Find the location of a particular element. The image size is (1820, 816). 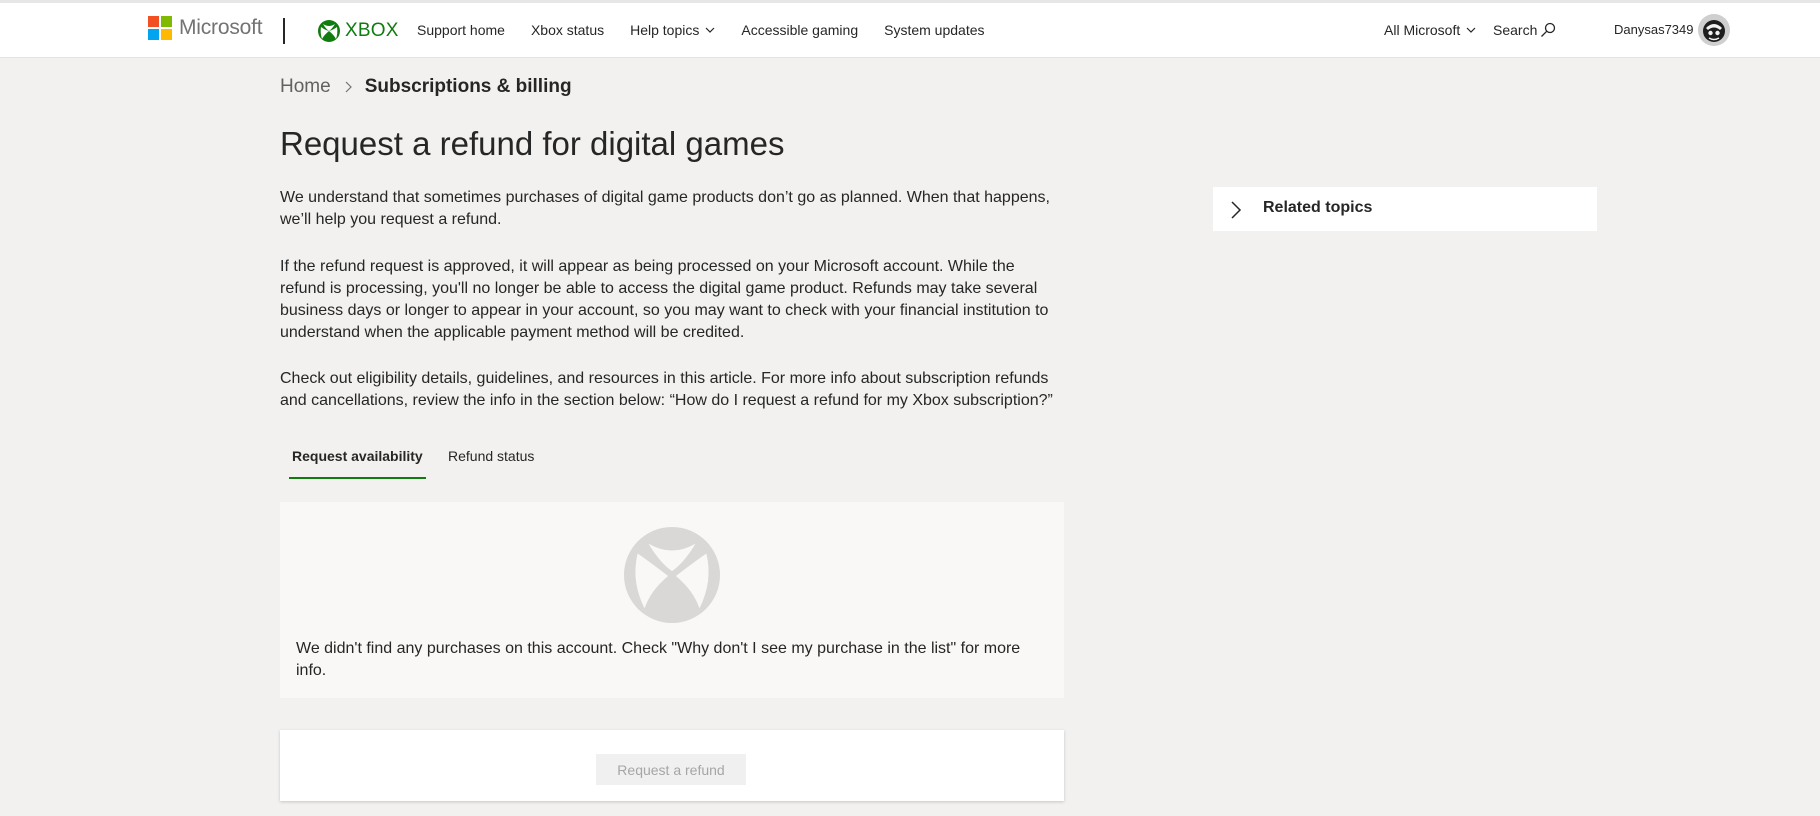

xbox-logo: XBOX is located at coordinates (358, 31).